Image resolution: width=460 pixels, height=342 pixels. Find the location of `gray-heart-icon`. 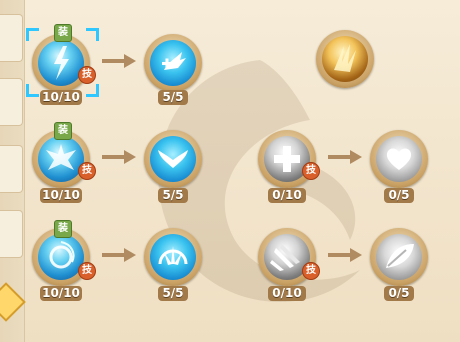

gray-heart-icon is located at coordinates (399, 159).